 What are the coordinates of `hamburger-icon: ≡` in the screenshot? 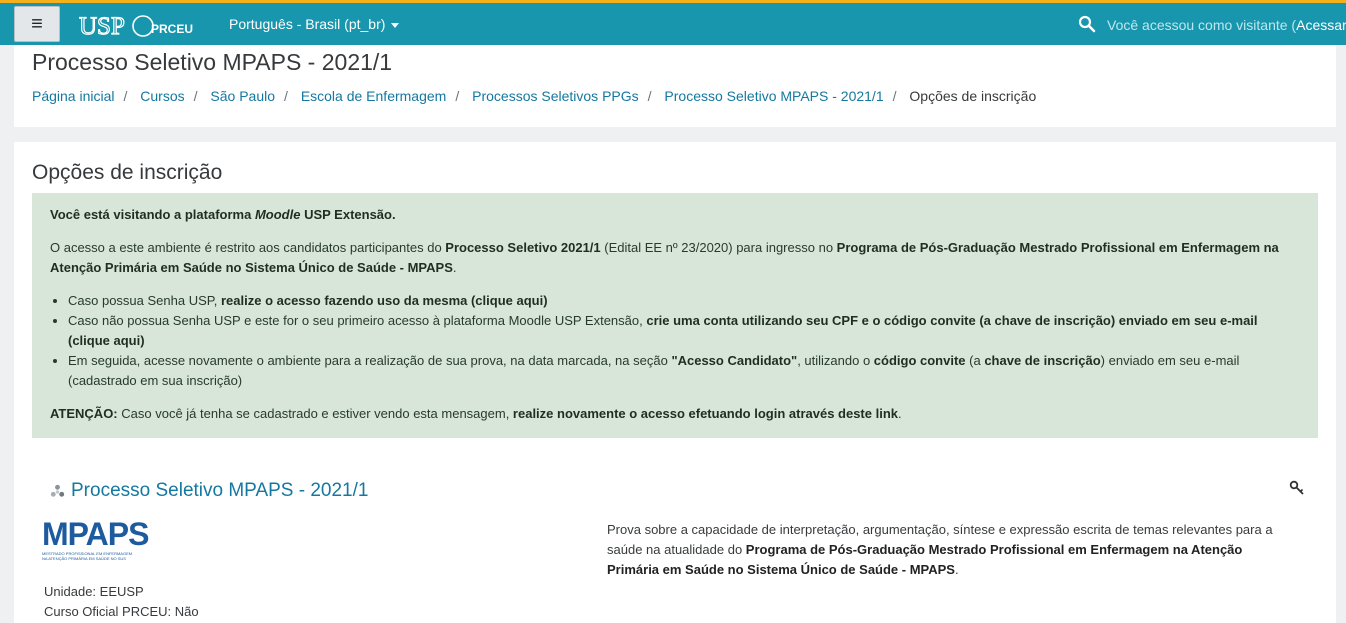 It's located at (37, 23).